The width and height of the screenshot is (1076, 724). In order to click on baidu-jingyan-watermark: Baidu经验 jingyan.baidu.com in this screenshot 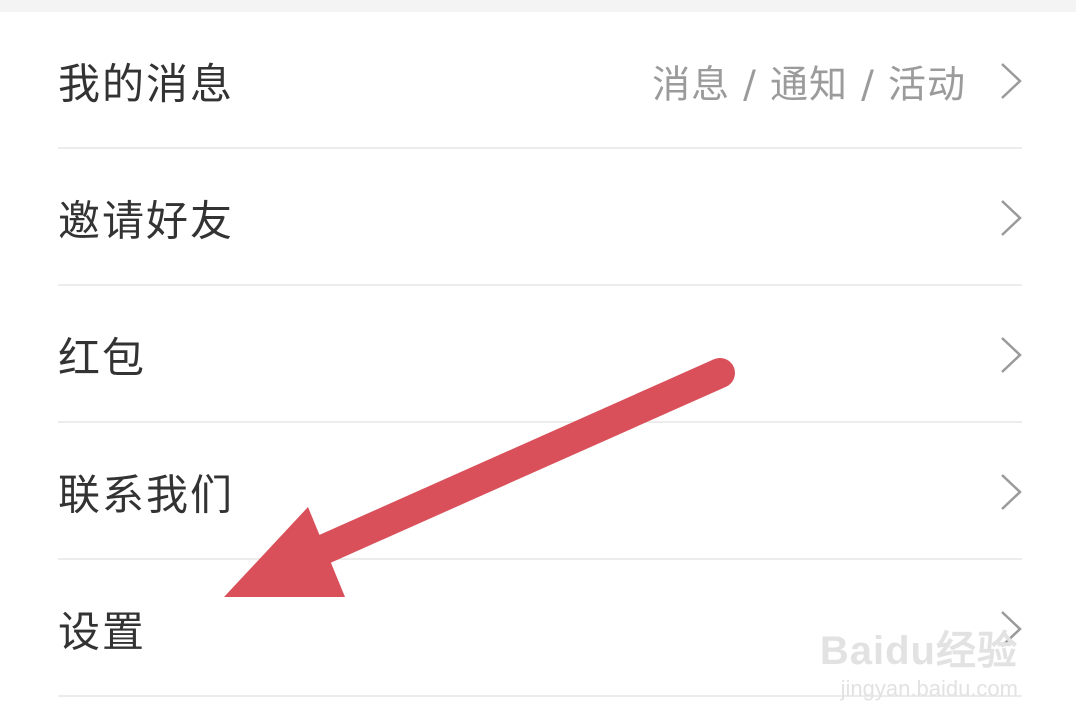, I will do `click(919, 660)`.